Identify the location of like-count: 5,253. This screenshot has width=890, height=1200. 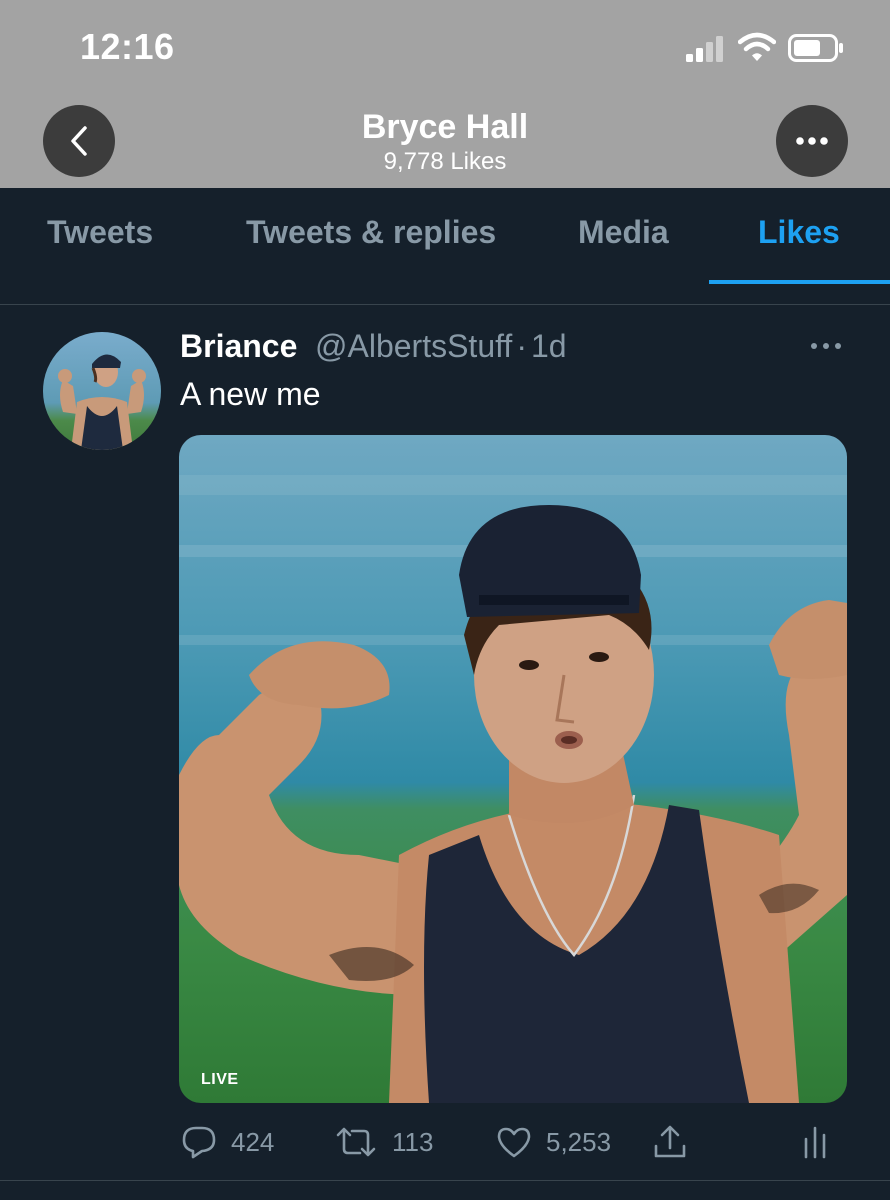
(579, 1141).